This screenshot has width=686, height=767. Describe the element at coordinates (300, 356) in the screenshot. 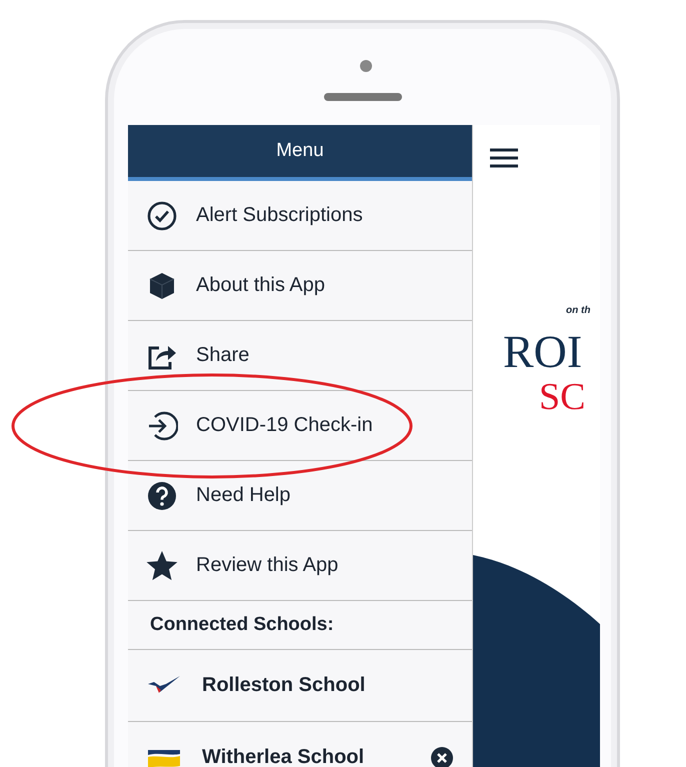

I see `menu-item: Share` at that location.